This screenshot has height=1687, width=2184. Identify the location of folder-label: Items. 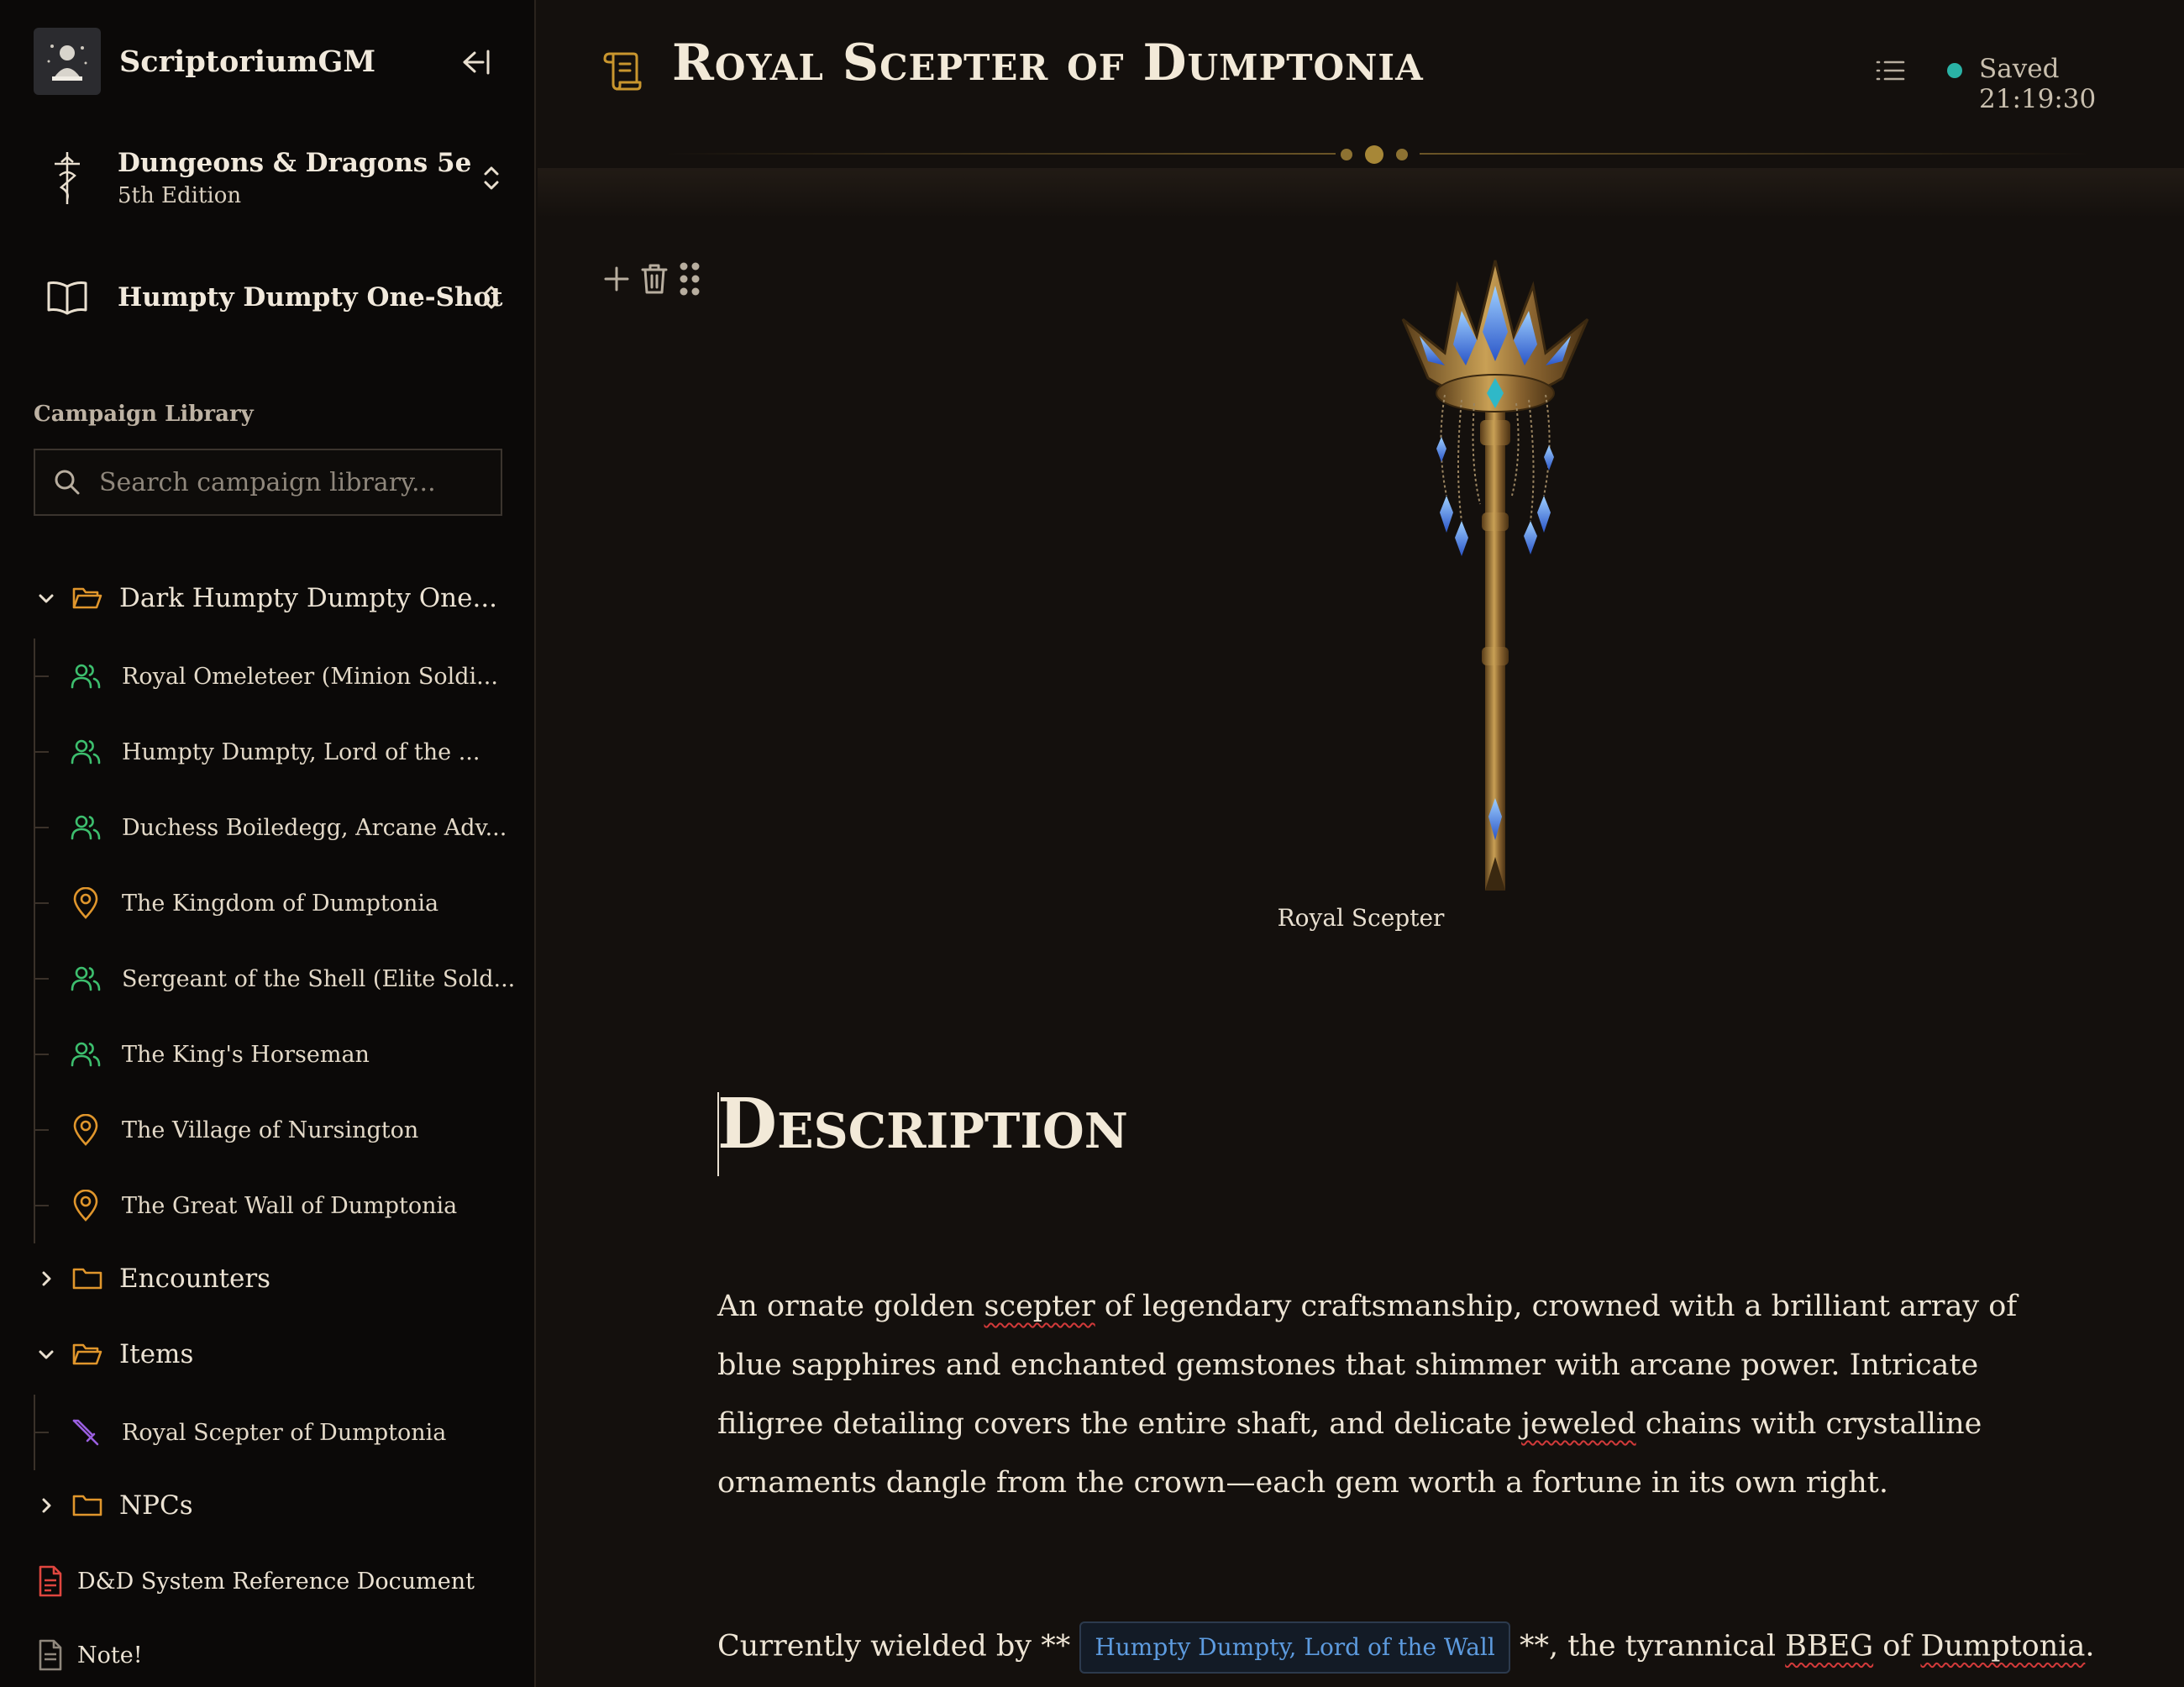
(156, 1354).